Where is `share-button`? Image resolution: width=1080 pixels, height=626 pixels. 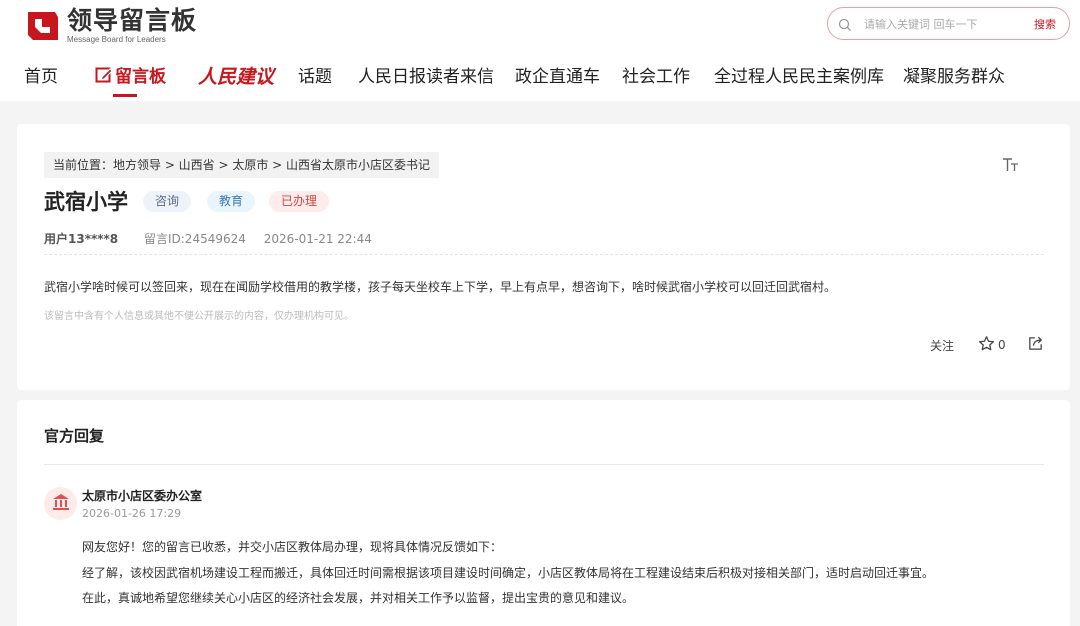
share-button is located at coordinates (1035, 345).